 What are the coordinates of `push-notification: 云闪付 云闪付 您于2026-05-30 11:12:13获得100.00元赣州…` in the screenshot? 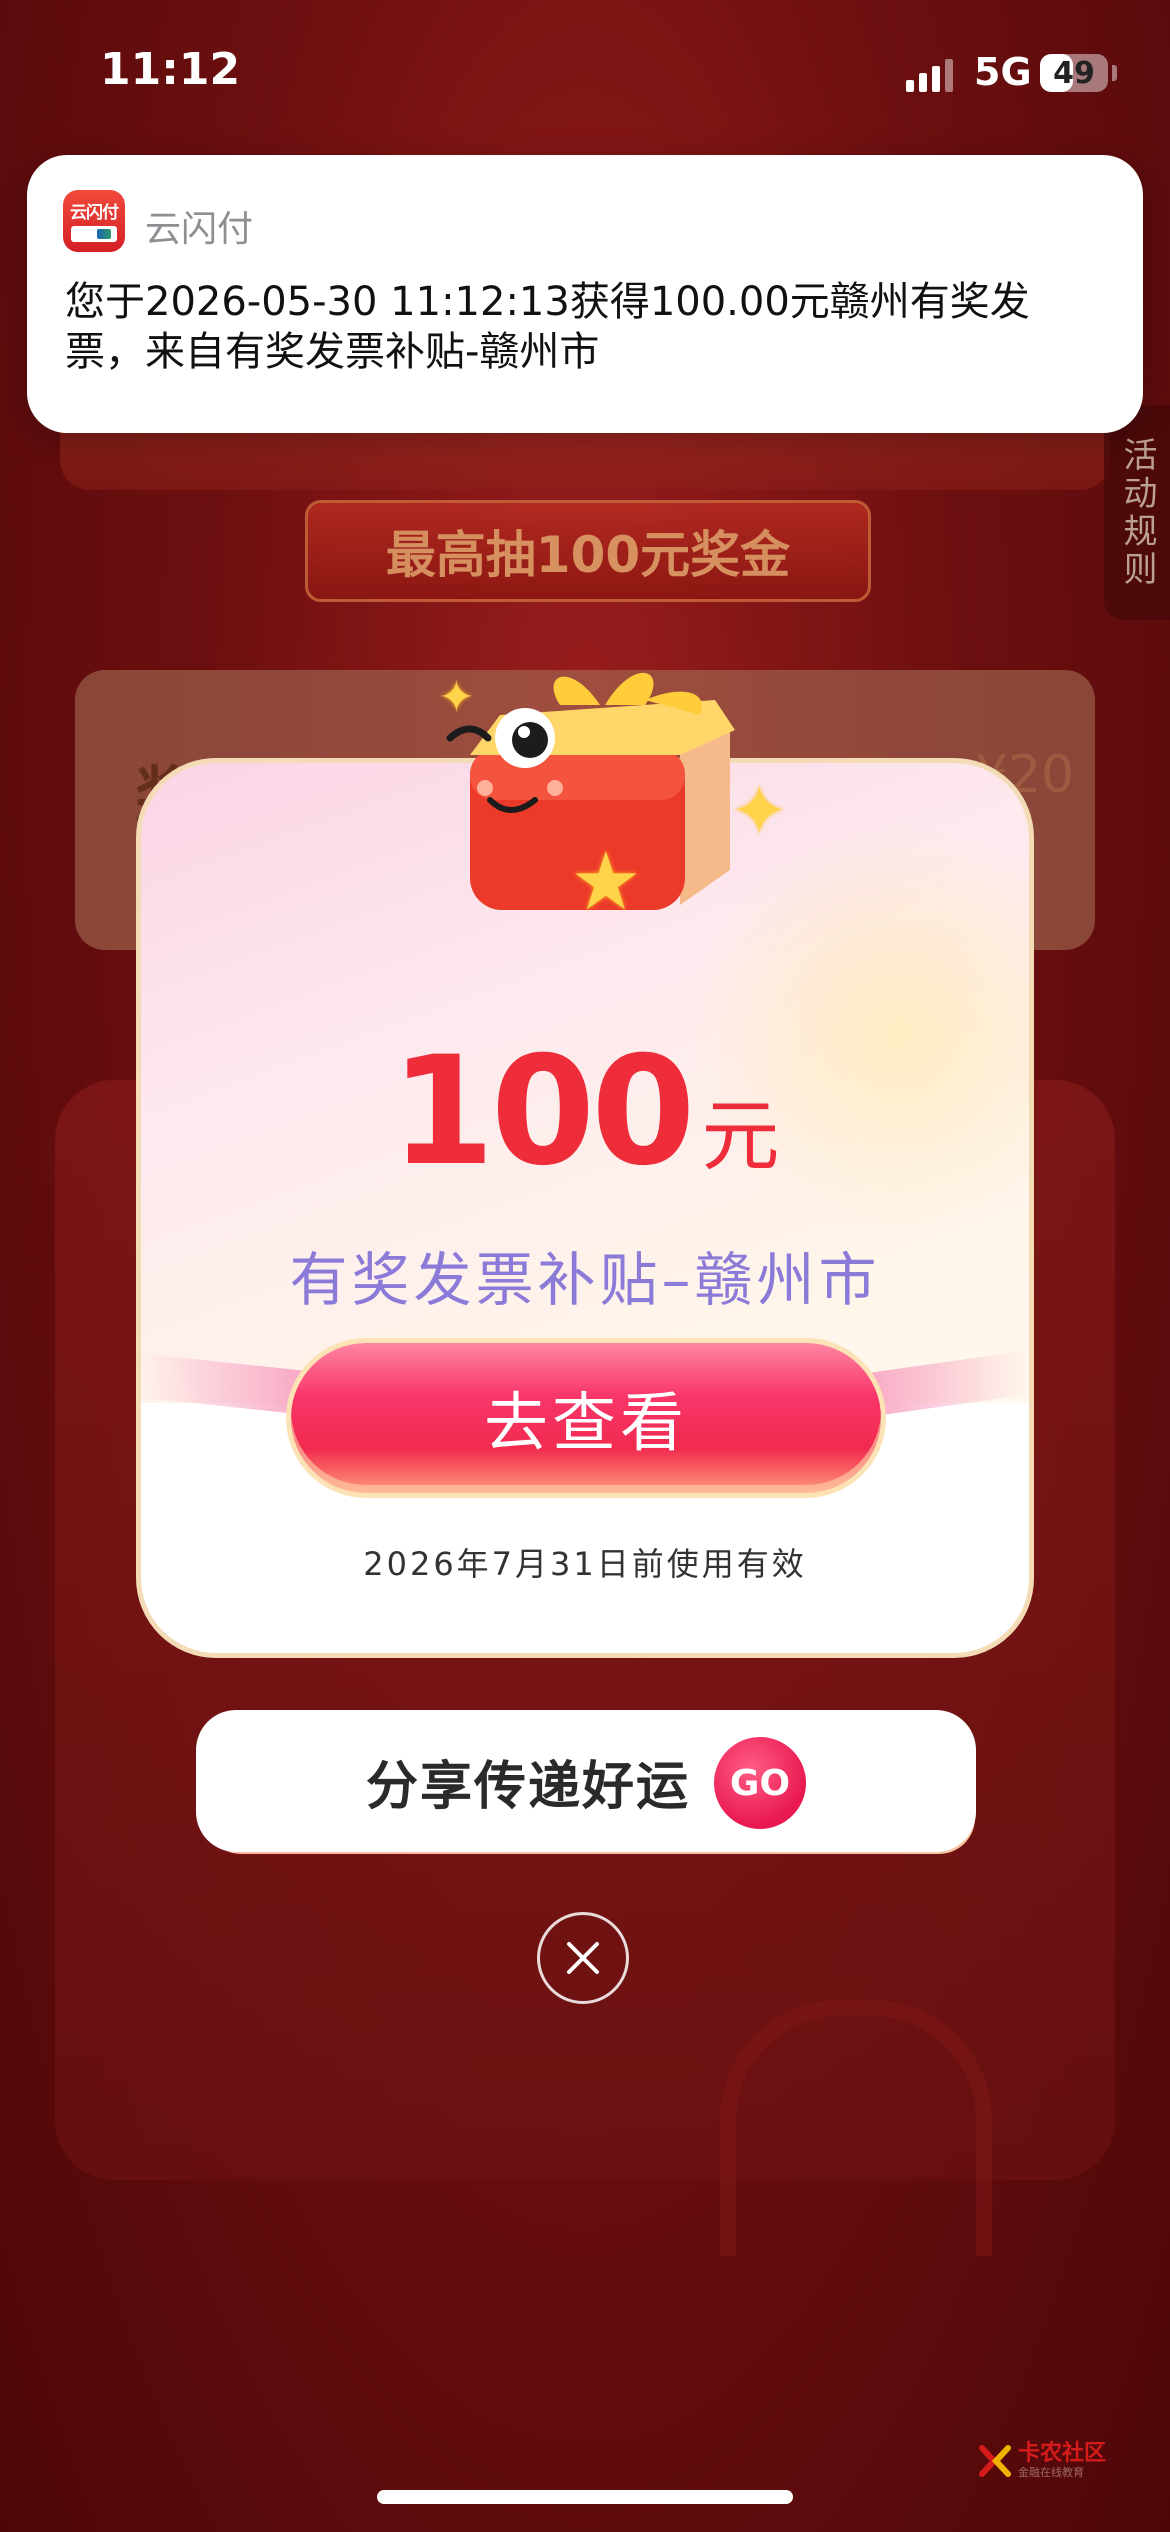 It's located at (585, 294).